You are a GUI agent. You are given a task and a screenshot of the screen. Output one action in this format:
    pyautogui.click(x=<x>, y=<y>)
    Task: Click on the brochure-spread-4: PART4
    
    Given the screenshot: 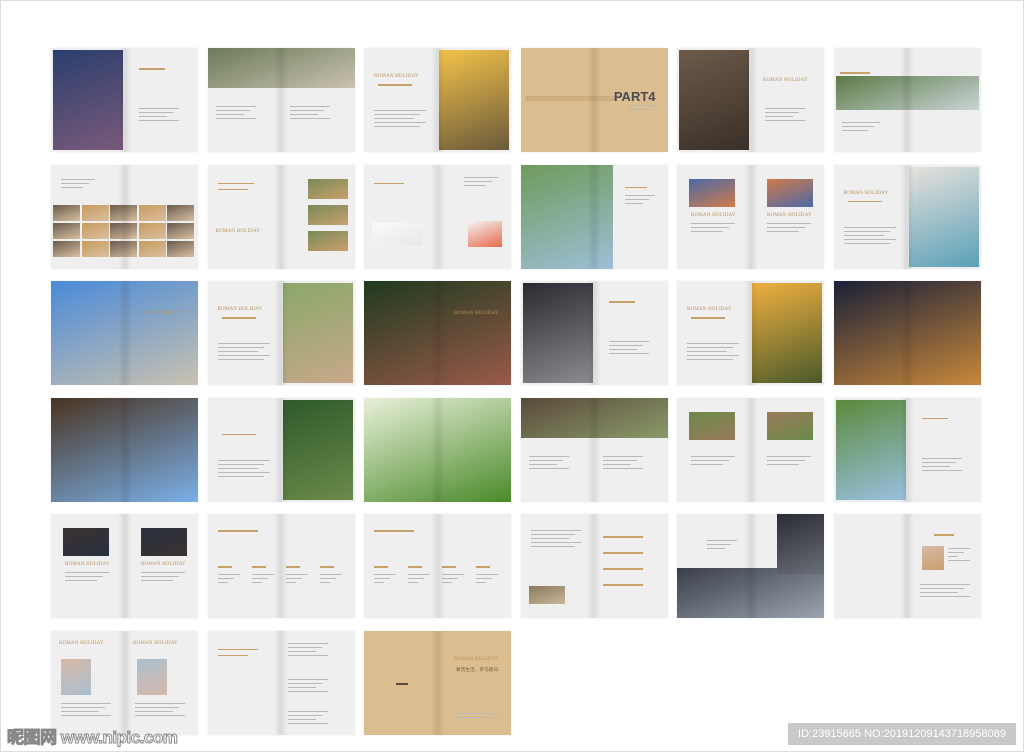 What is the action you would take?
    pyautogui.click(x=594, y=100)
    